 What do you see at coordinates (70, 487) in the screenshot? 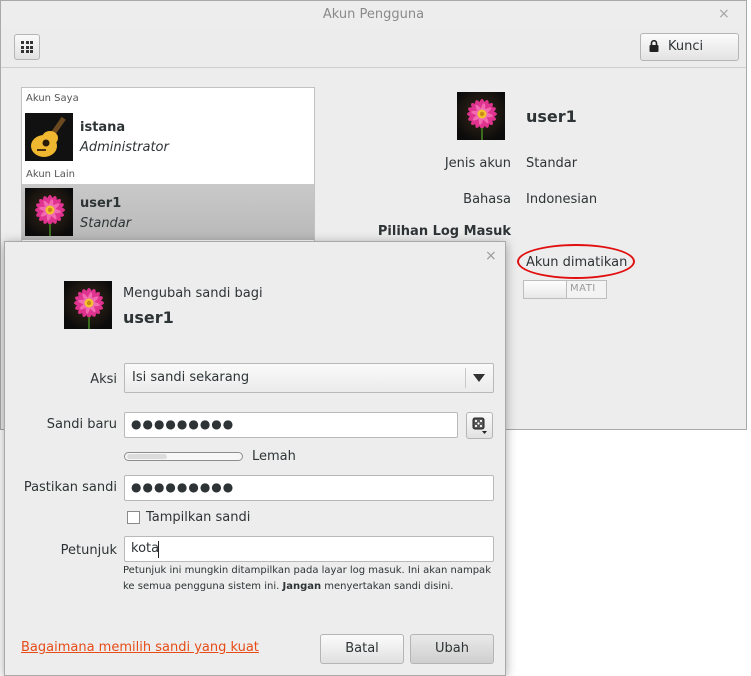
I see `confirm-password-label: Pastikan sandi` at bounding box center [70, 487].